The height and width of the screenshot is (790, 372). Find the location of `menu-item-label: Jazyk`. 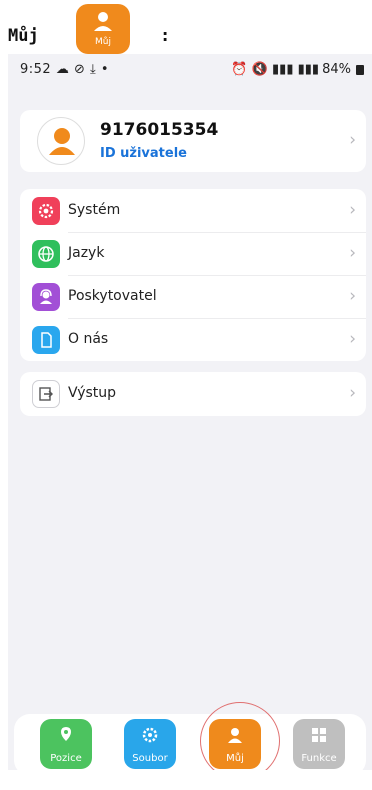

menu-item-label: Jazyk is located at coordinates (86, 253).